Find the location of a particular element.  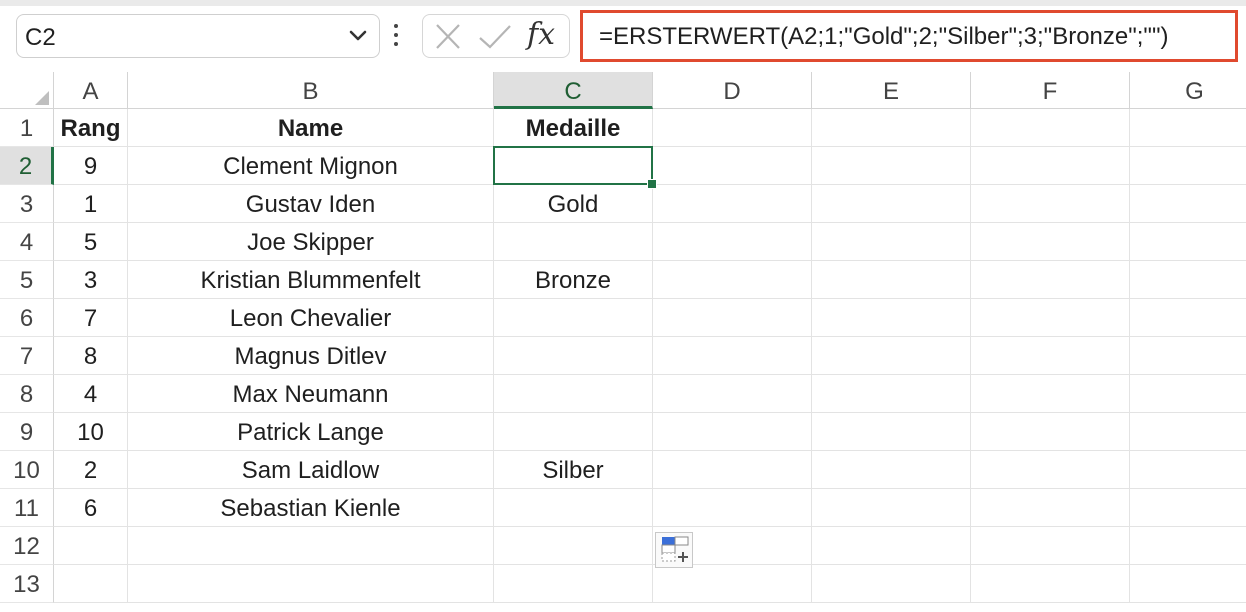

cell-d13 is located at coordinates (732, 584).